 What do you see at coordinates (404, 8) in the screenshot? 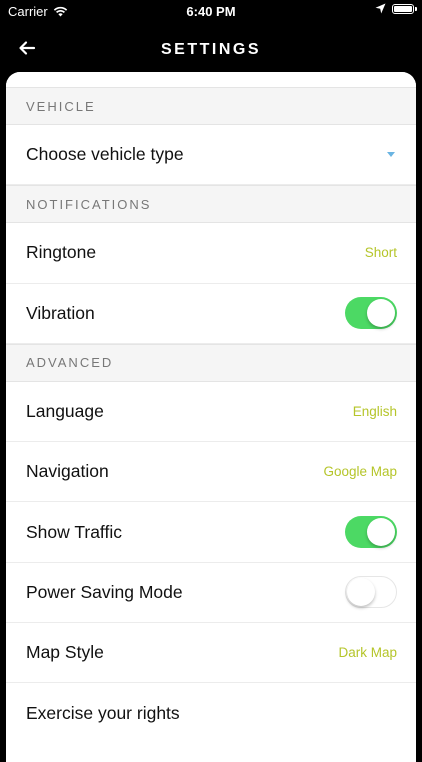
I see `battery-icon` at bounding box center [404, 8].